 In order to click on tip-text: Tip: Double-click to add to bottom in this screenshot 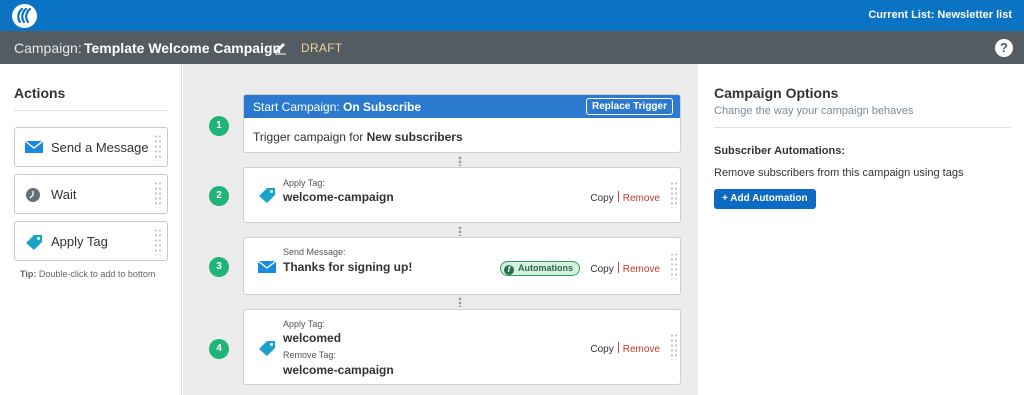, I will do `click(87, 274)`.